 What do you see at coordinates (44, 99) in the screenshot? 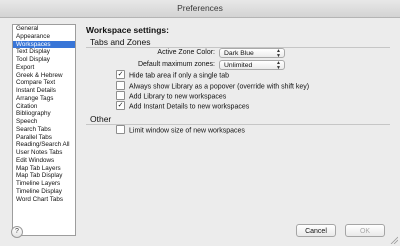
I see `sidebar-item: Arrange Tags` at bounding box center [44, 99].